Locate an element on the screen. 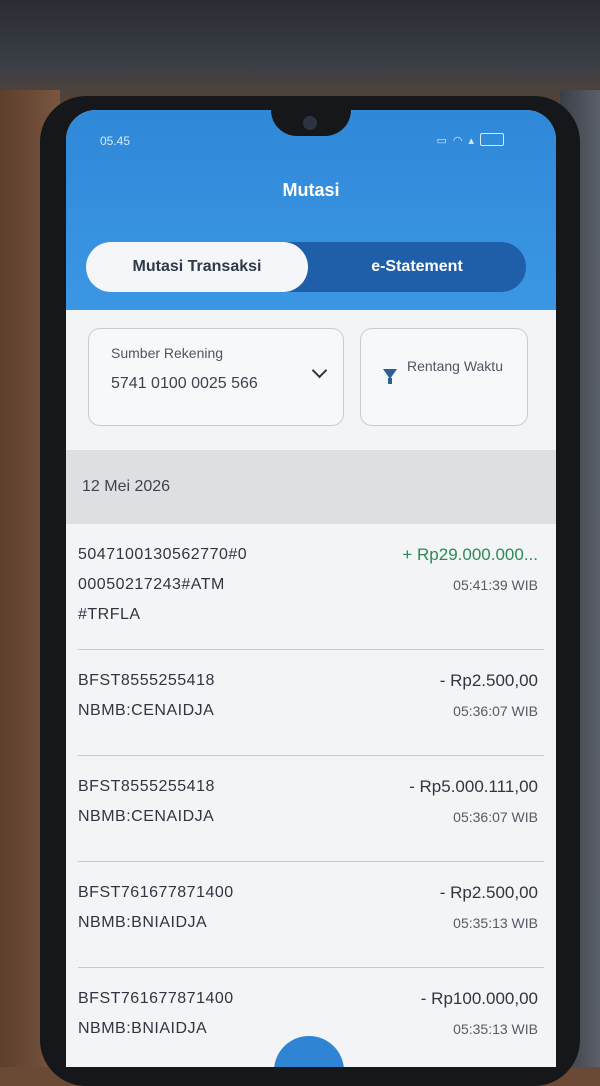 Image resolution: width=600 pixels, height=1086 pixels. filter-icon is located at coordinates (390, 376).